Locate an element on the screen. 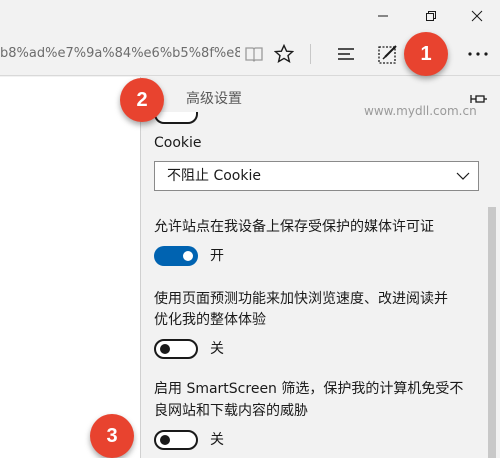 The width and height of the screenshot is (500, 458). more-icon is located at coordinates (478, 54).